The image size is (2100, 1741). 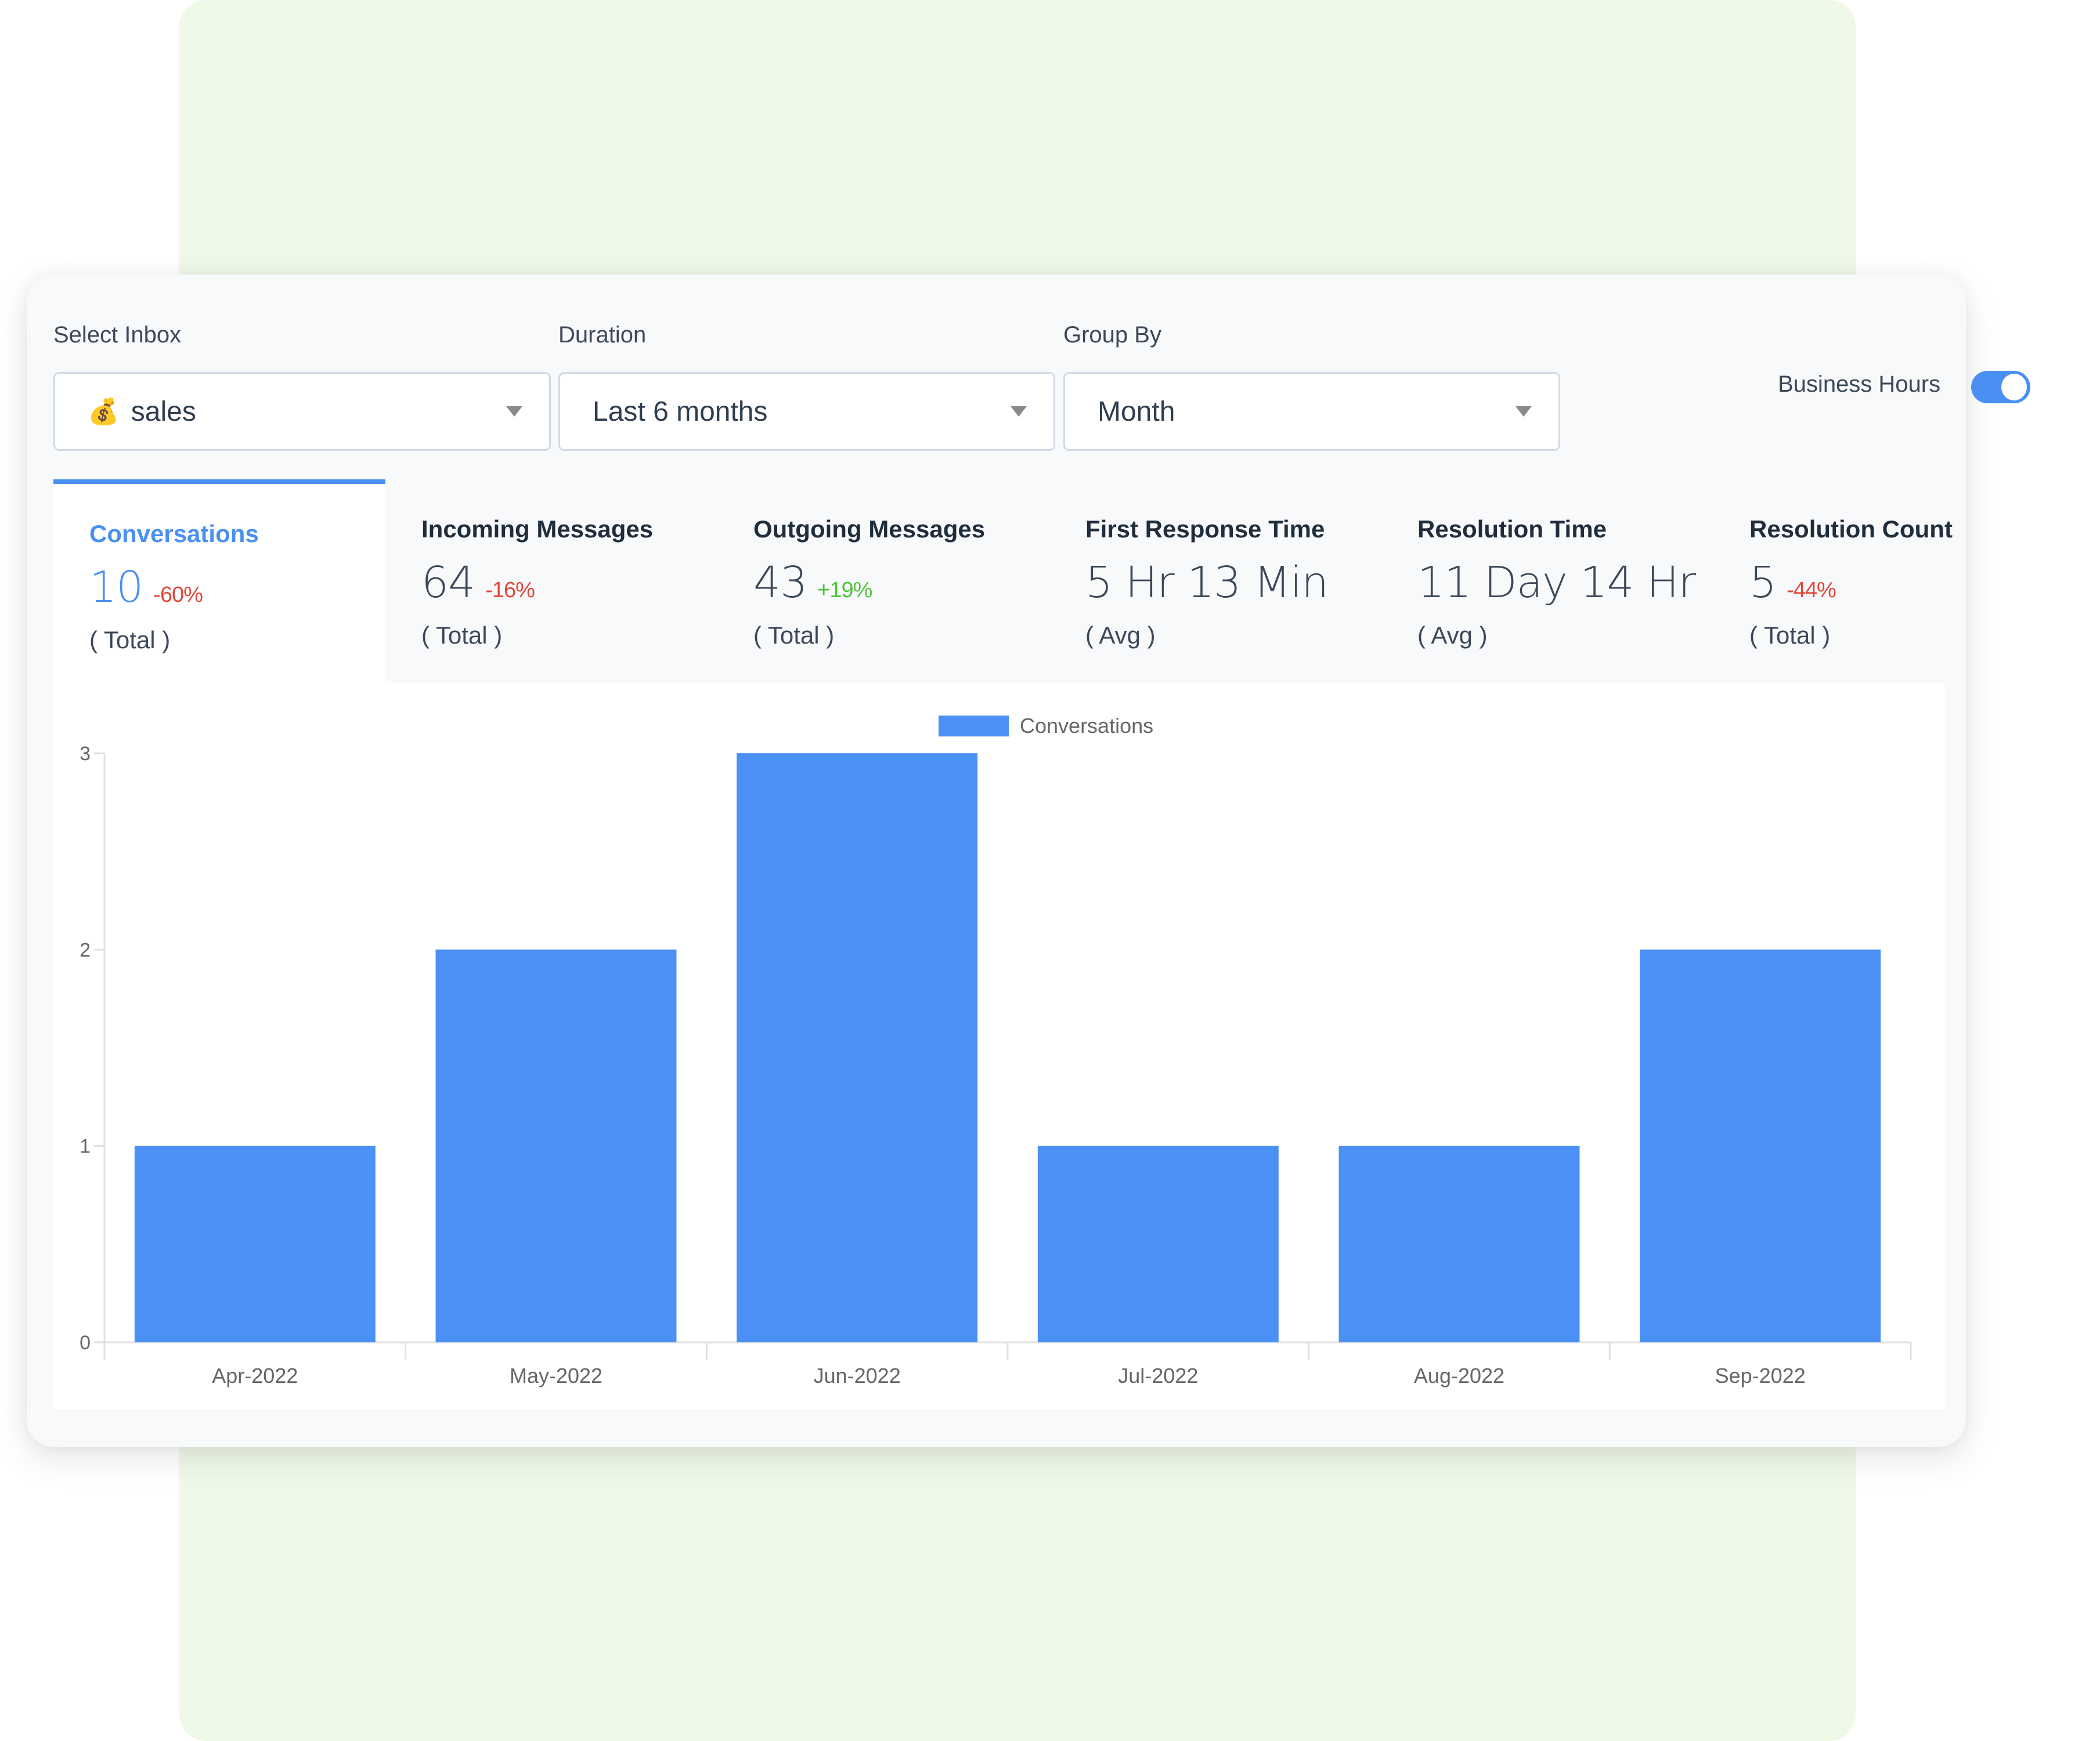 I want to click on y-tick-label: 0, so click(x=86, y=1343).